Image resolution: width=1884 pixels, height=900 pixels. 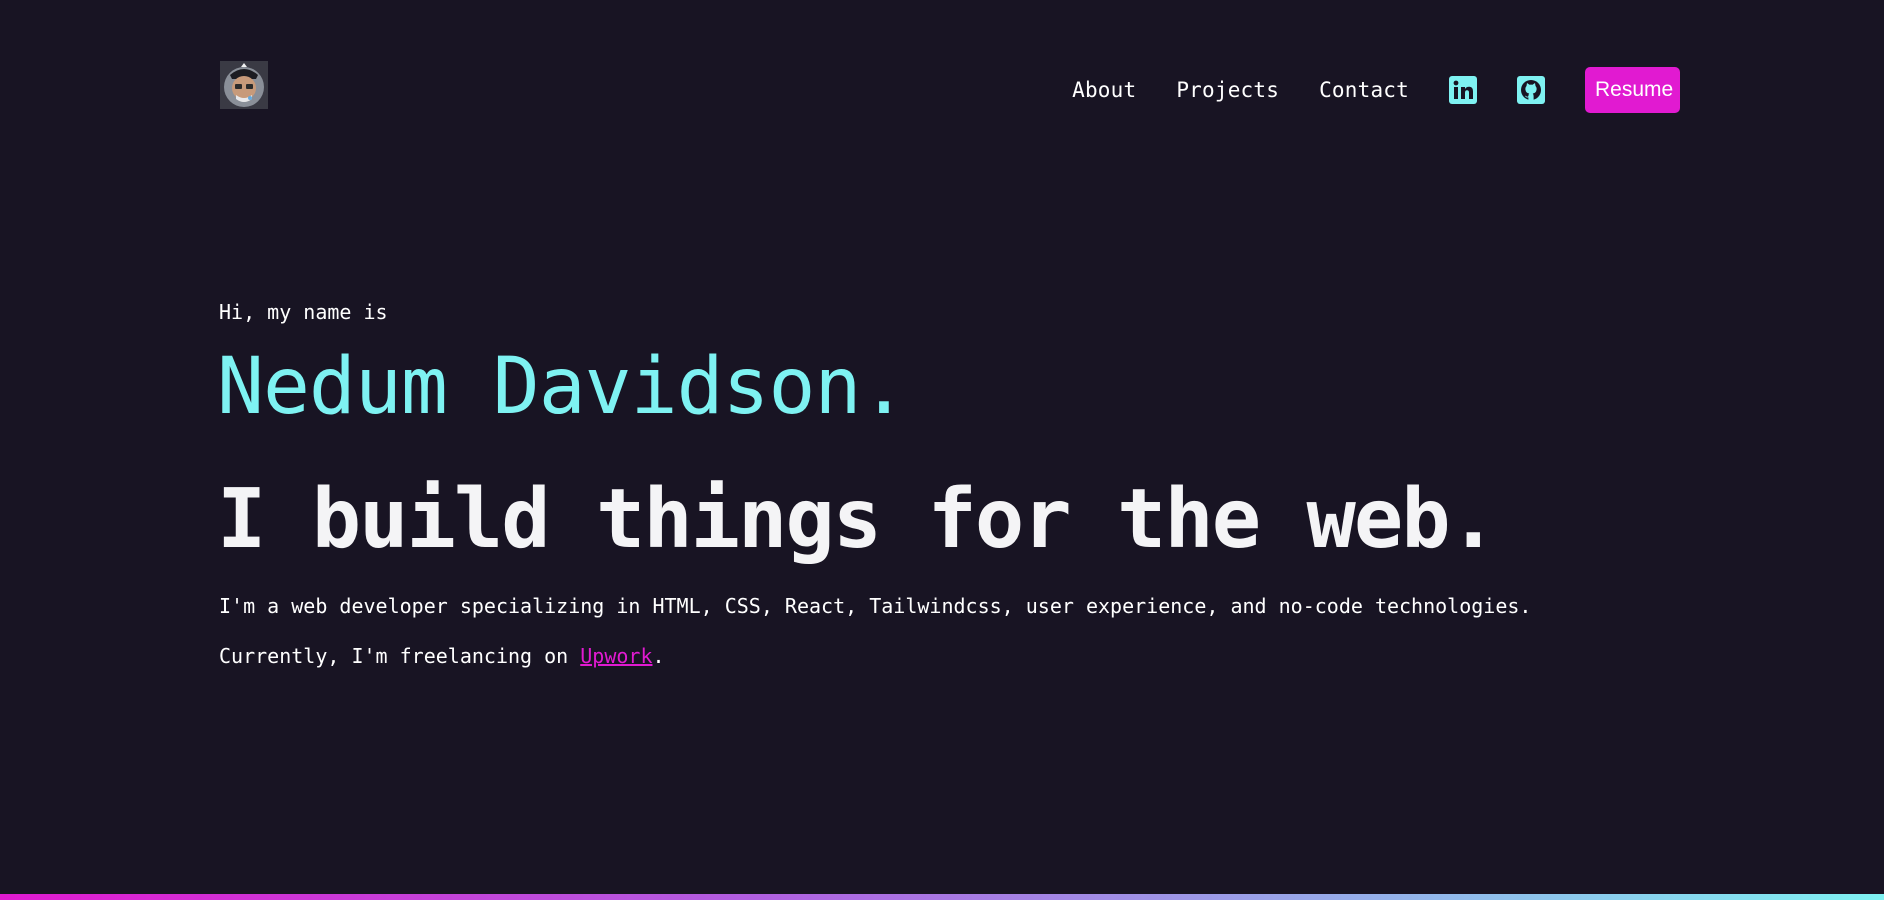 What do you see at coordinates (1364, 90) in the screenshot?
I see `nav-link-contact: Contact` at bounding box center [1364, 90].